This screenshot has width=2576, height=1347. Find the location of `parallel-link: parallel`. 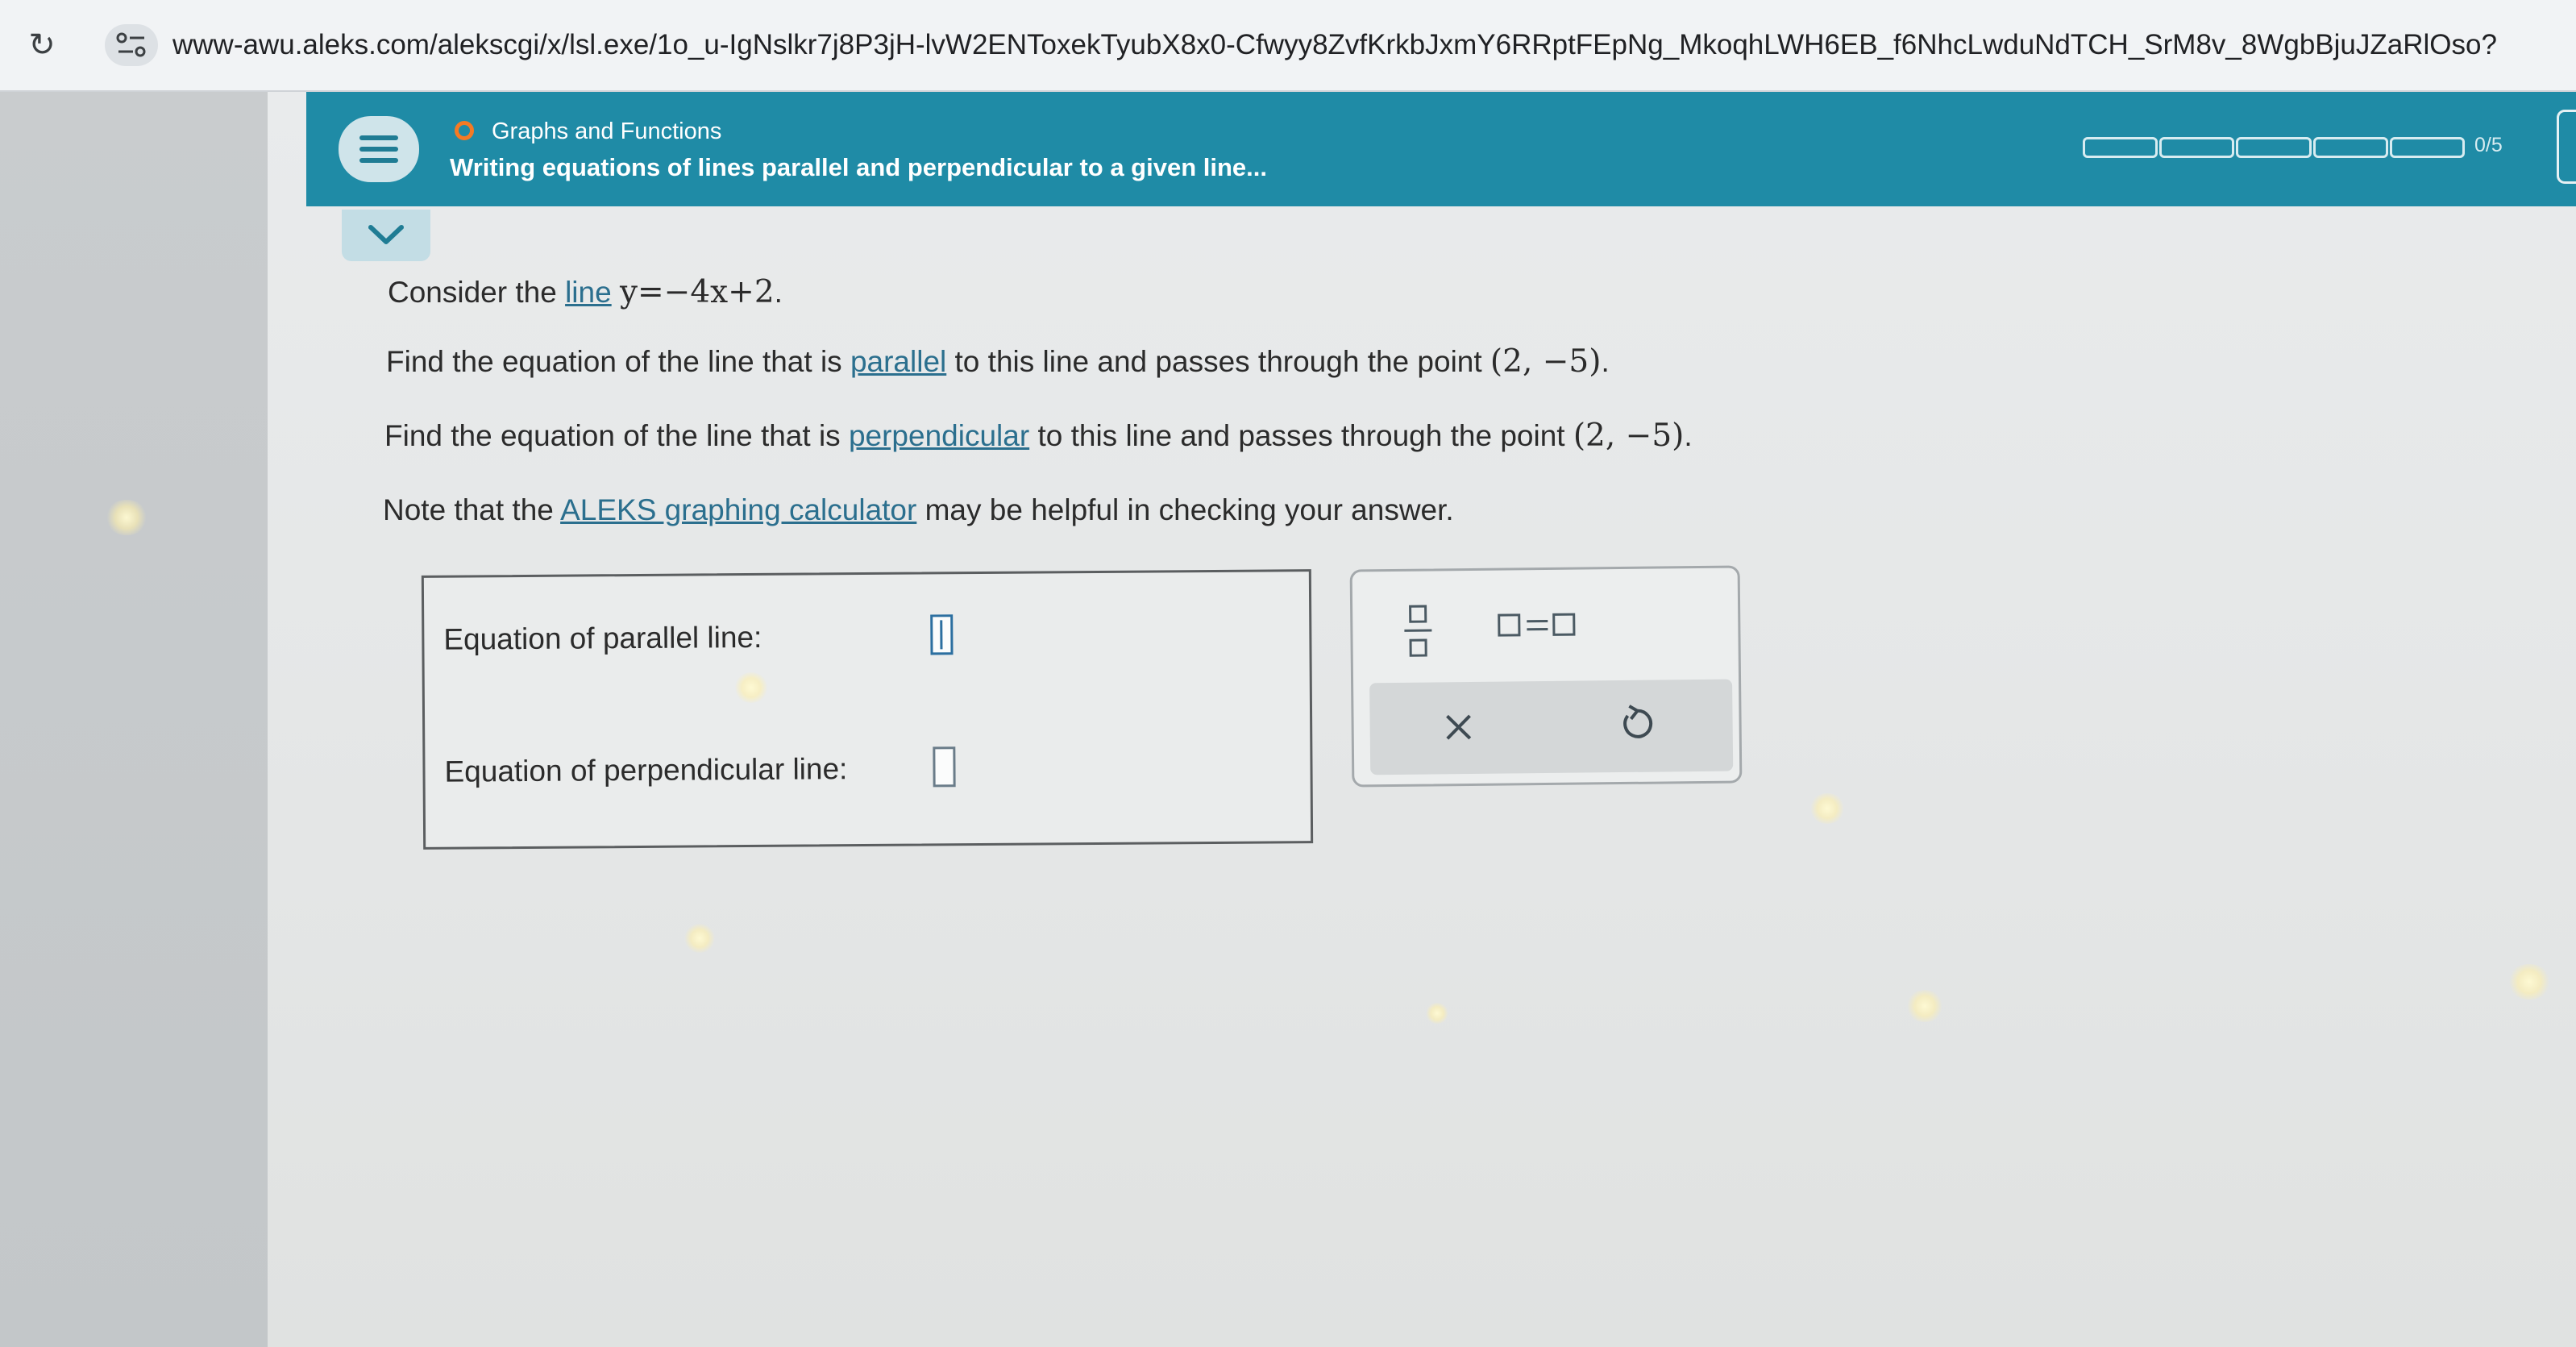

parallel-link: parallel is located at coordinates (898, 361).